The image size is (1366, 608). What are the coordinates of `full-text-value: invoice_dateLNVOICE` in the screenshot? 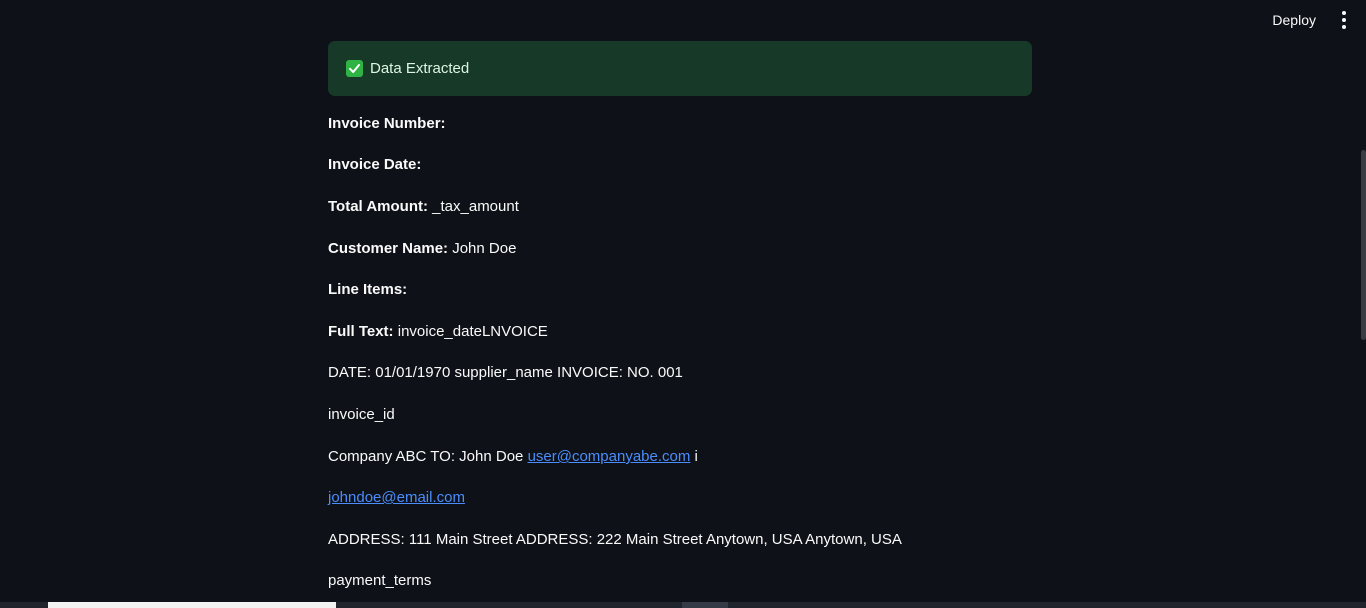 It's located at (470, 331).